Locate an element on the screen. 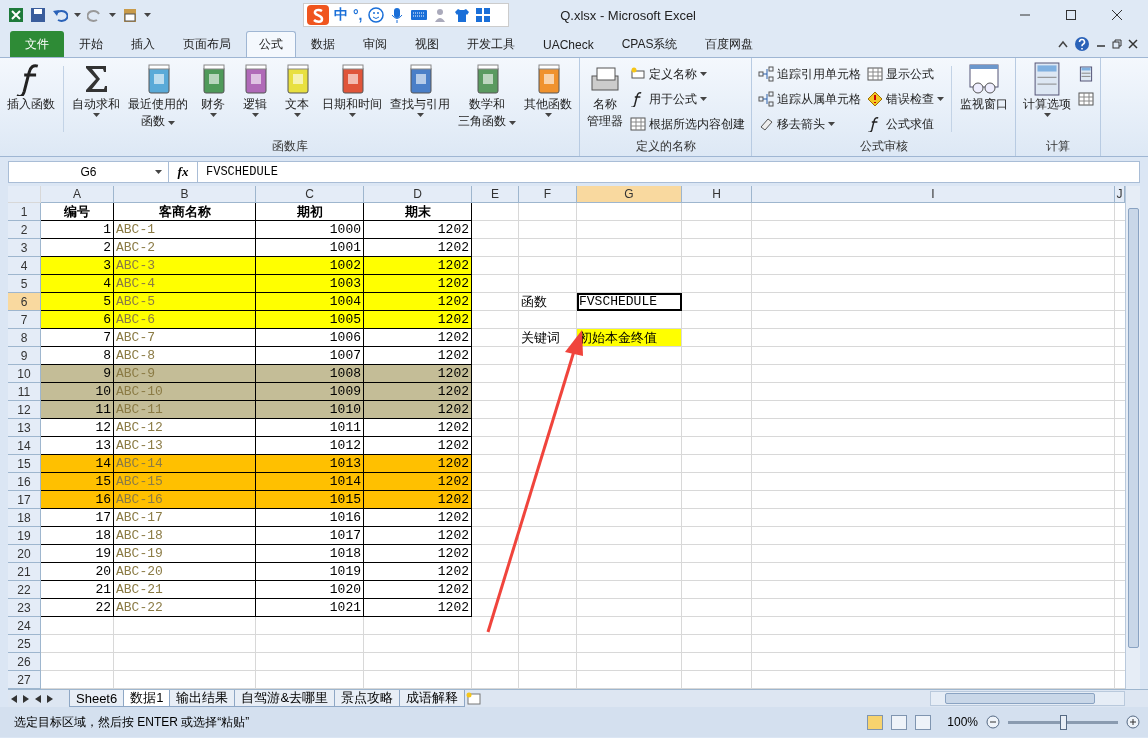 This screenshot has height=738, width=1148. restore-icon is located at coordinates (1117, 44).